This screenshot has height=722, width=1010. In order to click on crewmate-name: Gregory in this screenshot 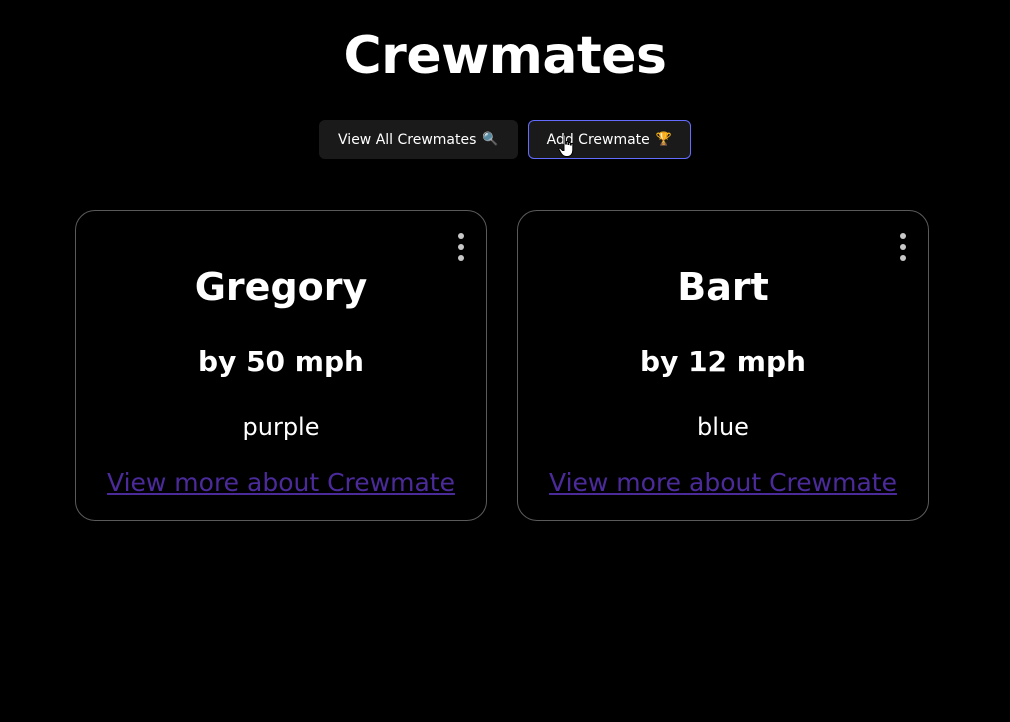, I will do `click(281, 287)`.